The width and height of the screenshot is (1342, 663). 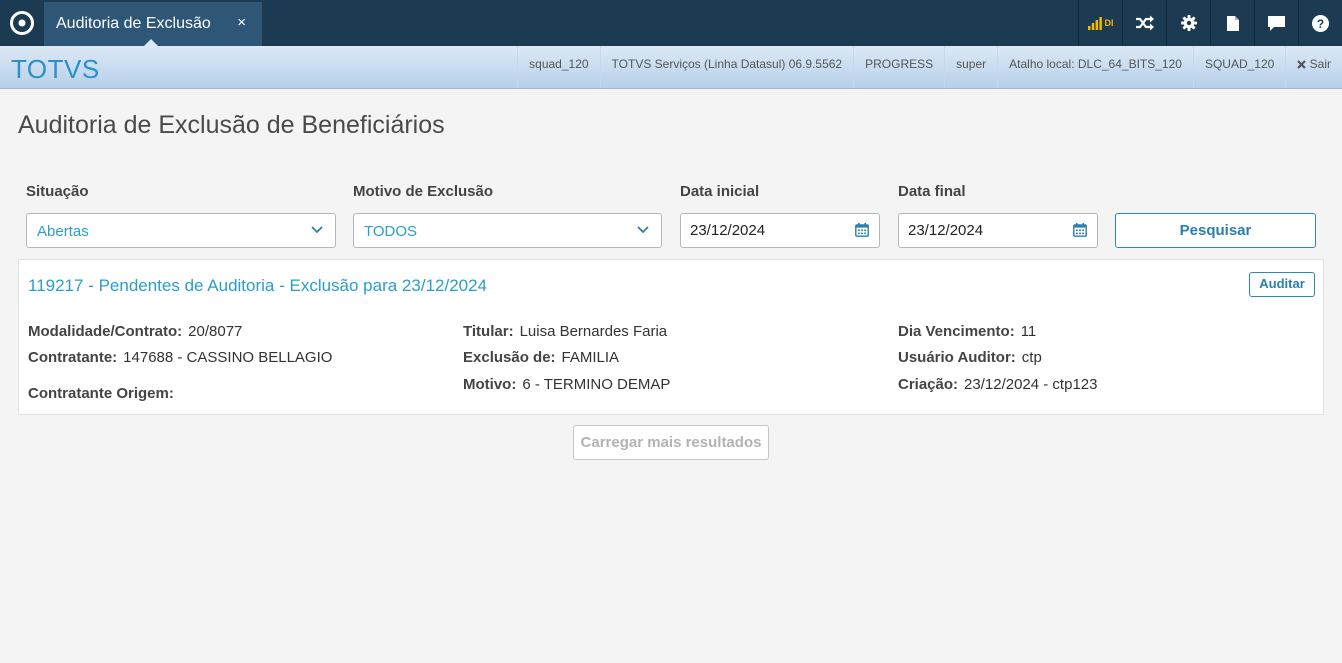 What do you see at coordinates (726, 67) in the screenshot?
I see `info-product-version: TOTVS Serviços (Linha Datasul) 06.9.5562` at bounding box center [726, 67].